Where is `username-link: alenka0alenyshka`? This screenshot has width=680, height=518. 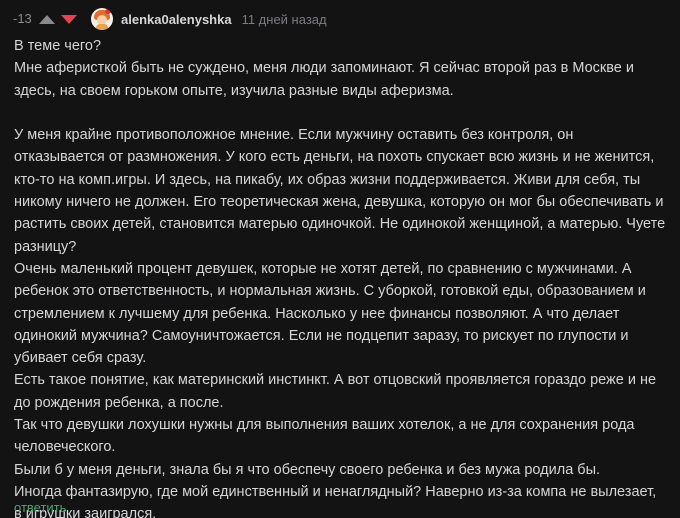 username-link: alenka0alenyshka is located at coordinates (176, 19).